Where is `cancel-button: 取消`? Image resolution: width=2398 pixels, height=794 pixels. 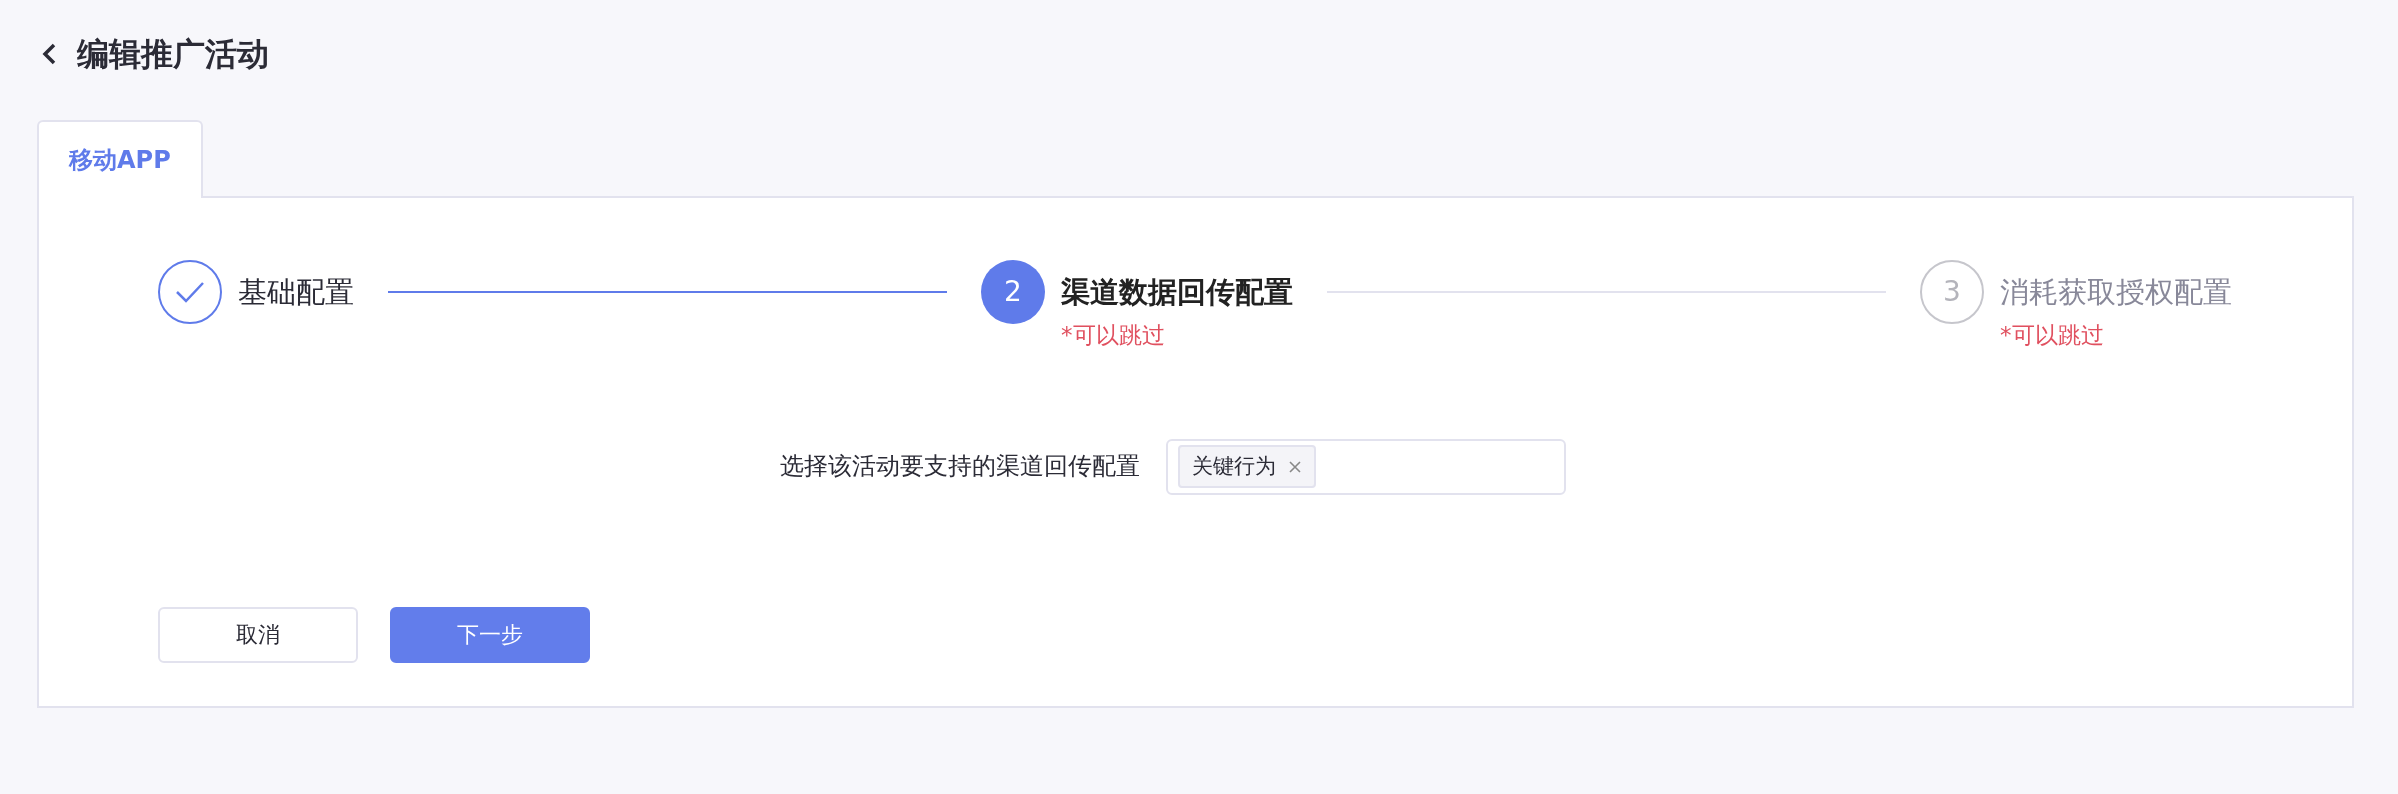
cancel-button: 取消 is located at coordinates (258, 634).